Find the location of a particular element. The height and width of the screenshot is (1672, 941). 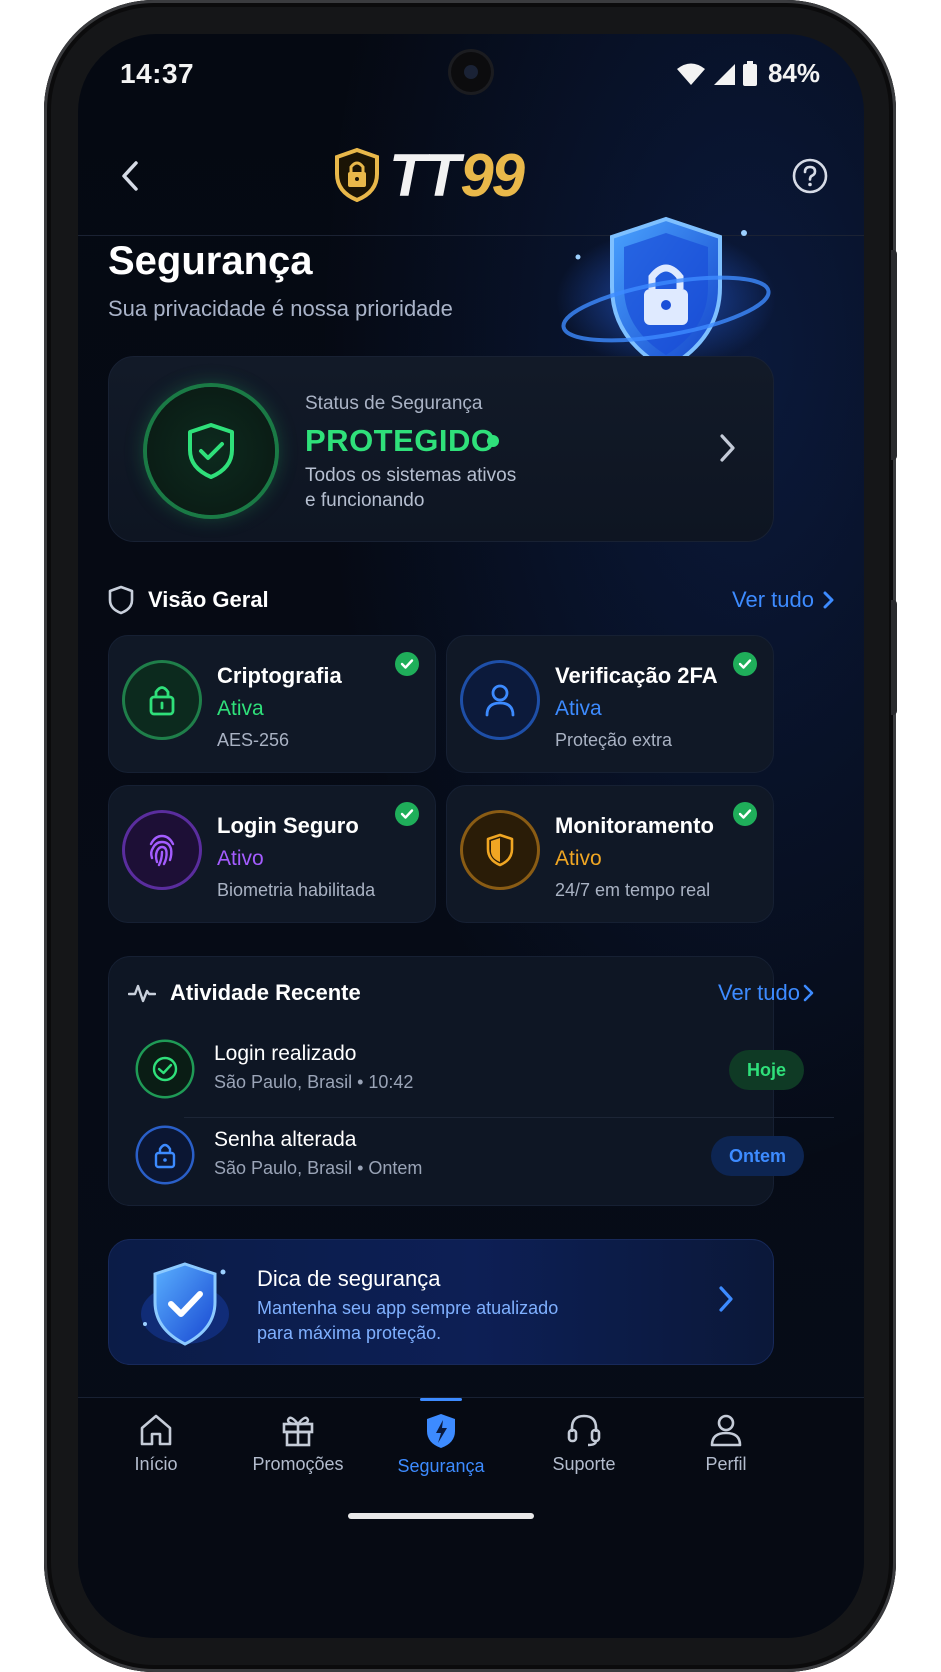

encryption-badge is located at coordinates (162, 700).